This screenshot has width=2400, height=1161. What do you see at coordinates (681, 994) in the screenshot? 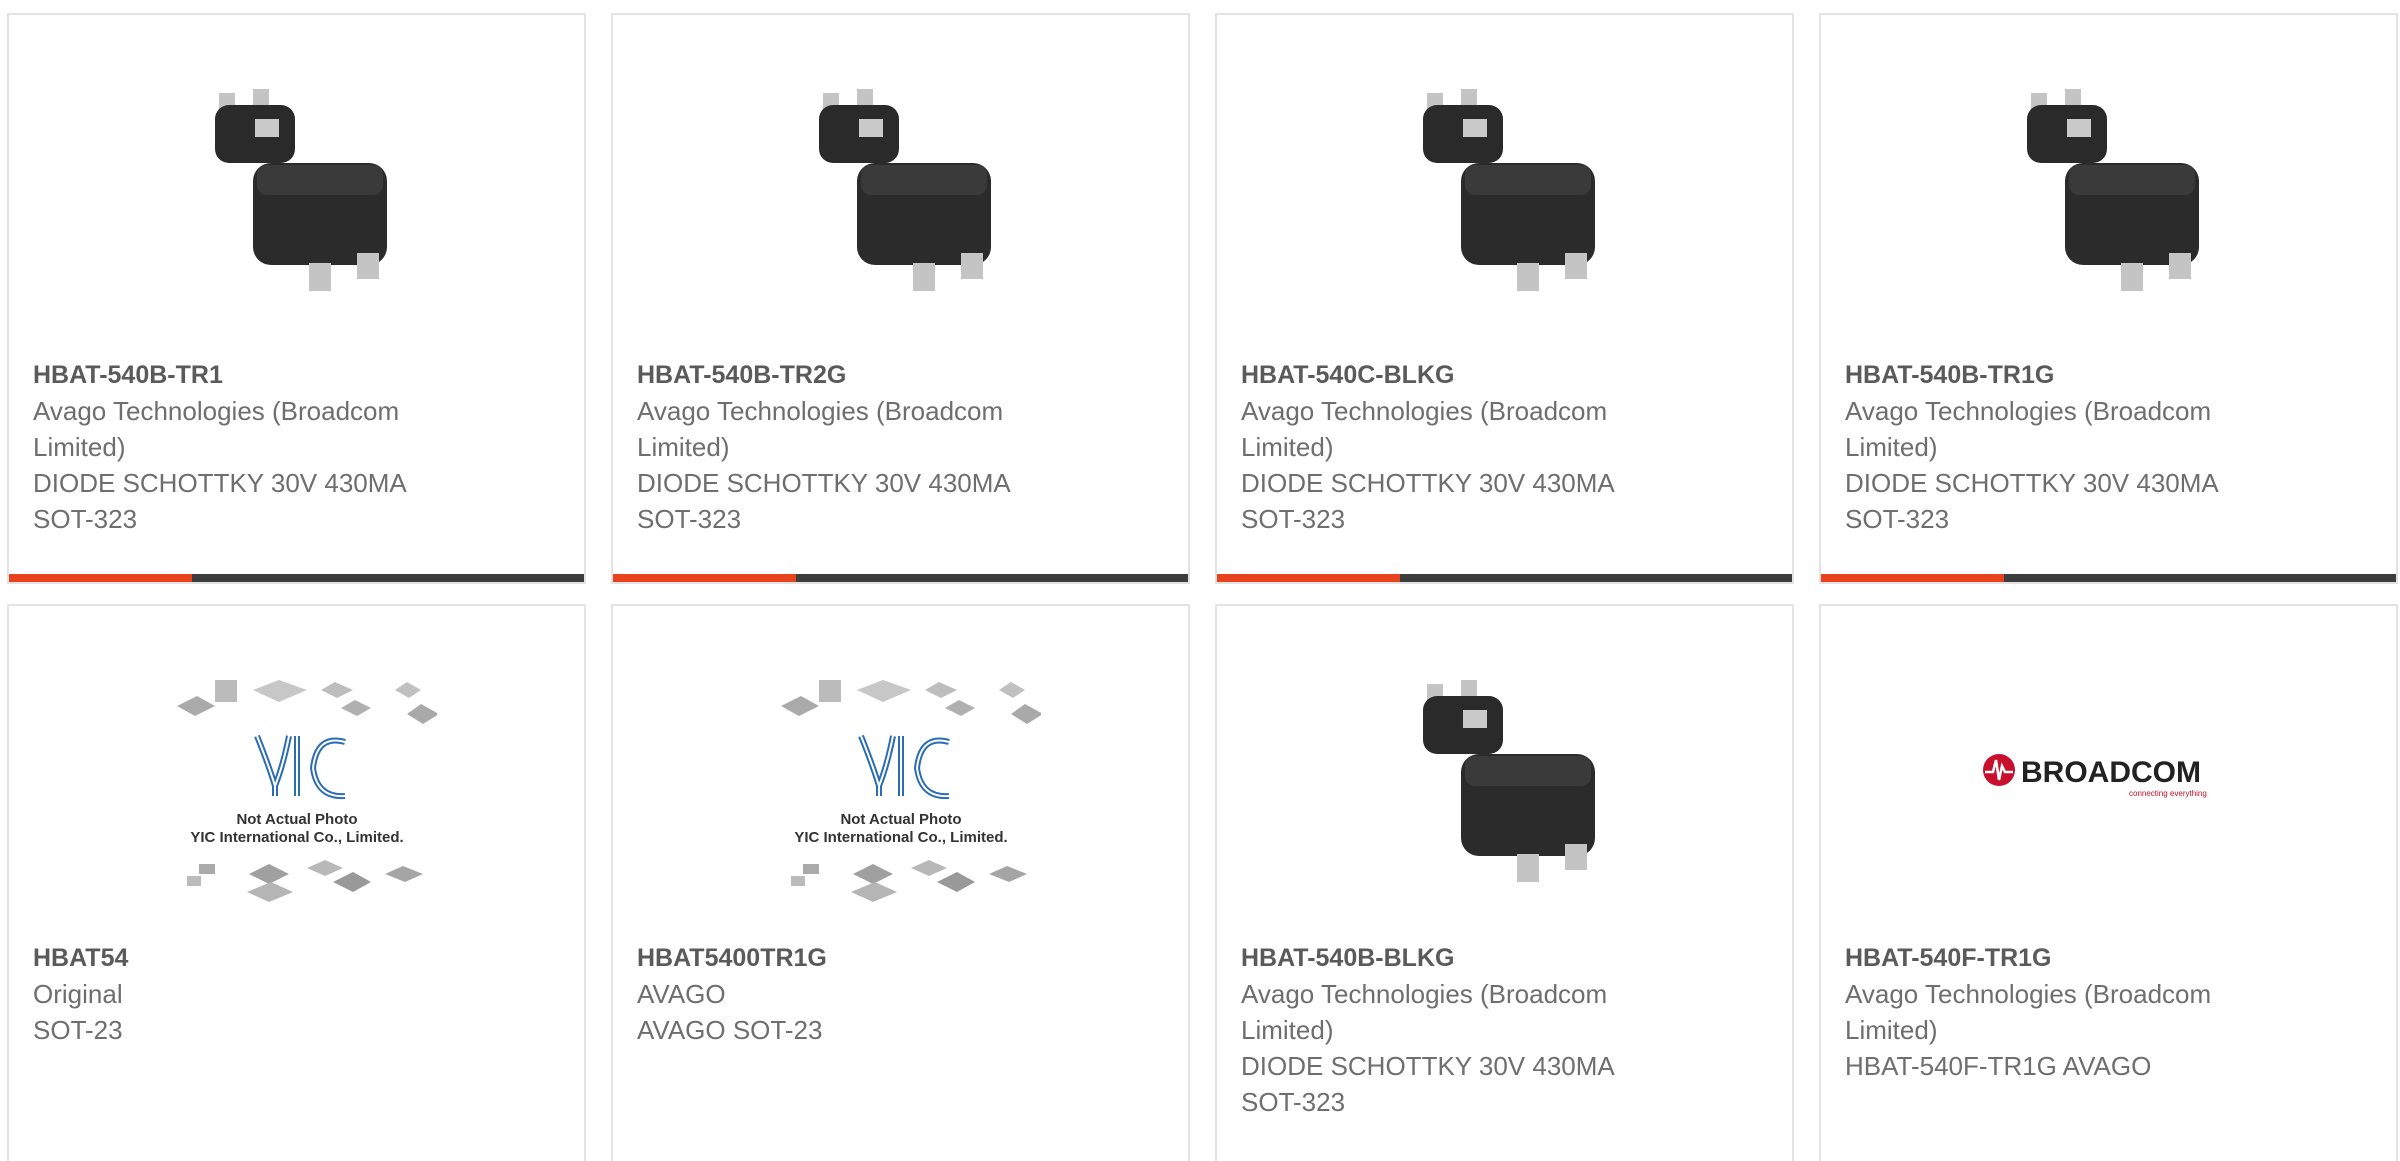
I see `product-line: AVAGO` at bounding box center [681, 994].